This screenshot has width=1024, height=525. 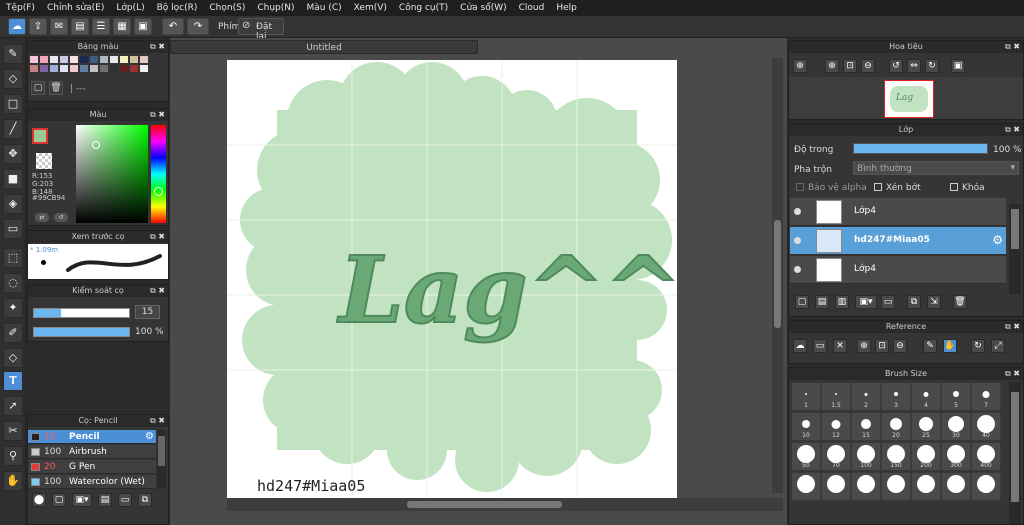 What do you see at coordinates (958, 66) in the screenshot?
I see `lock-view-icon: ▣` at bounding box center [958, 66].